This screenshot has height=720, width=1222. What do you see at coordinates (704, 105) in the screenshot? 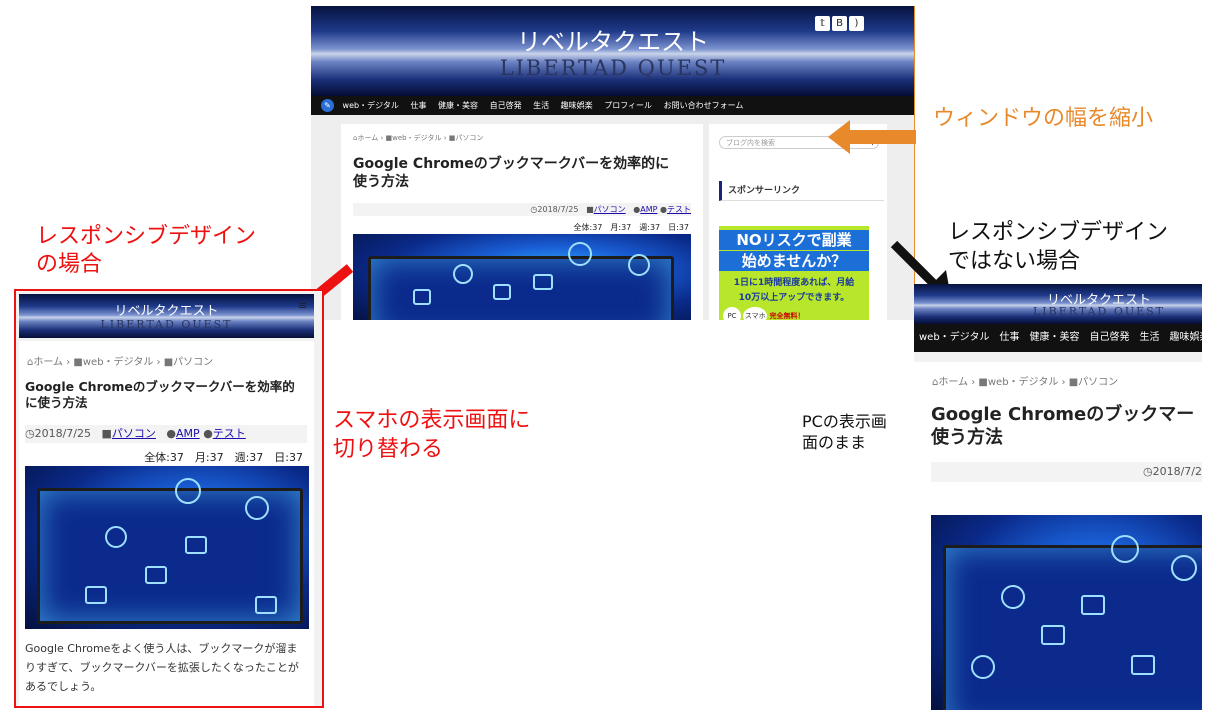
I see `nav-item: お問い合わせフォーム` at bounding box center [704, 105].